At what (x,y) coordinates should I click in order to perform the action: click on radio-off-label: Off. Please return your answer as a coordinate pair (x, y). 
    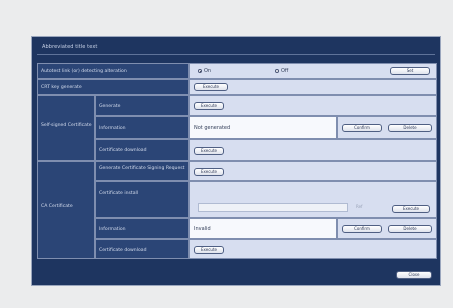
    Looking at the image, I should click on (285, 71).